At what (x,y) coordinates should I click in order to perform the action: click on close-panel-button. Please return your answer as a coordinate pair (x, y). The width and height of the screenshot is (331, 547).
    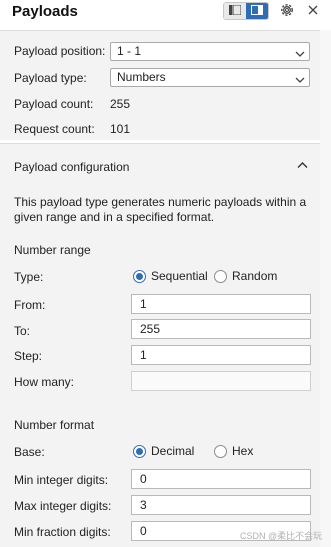
    Looking at the image, I should click on (313, 11).